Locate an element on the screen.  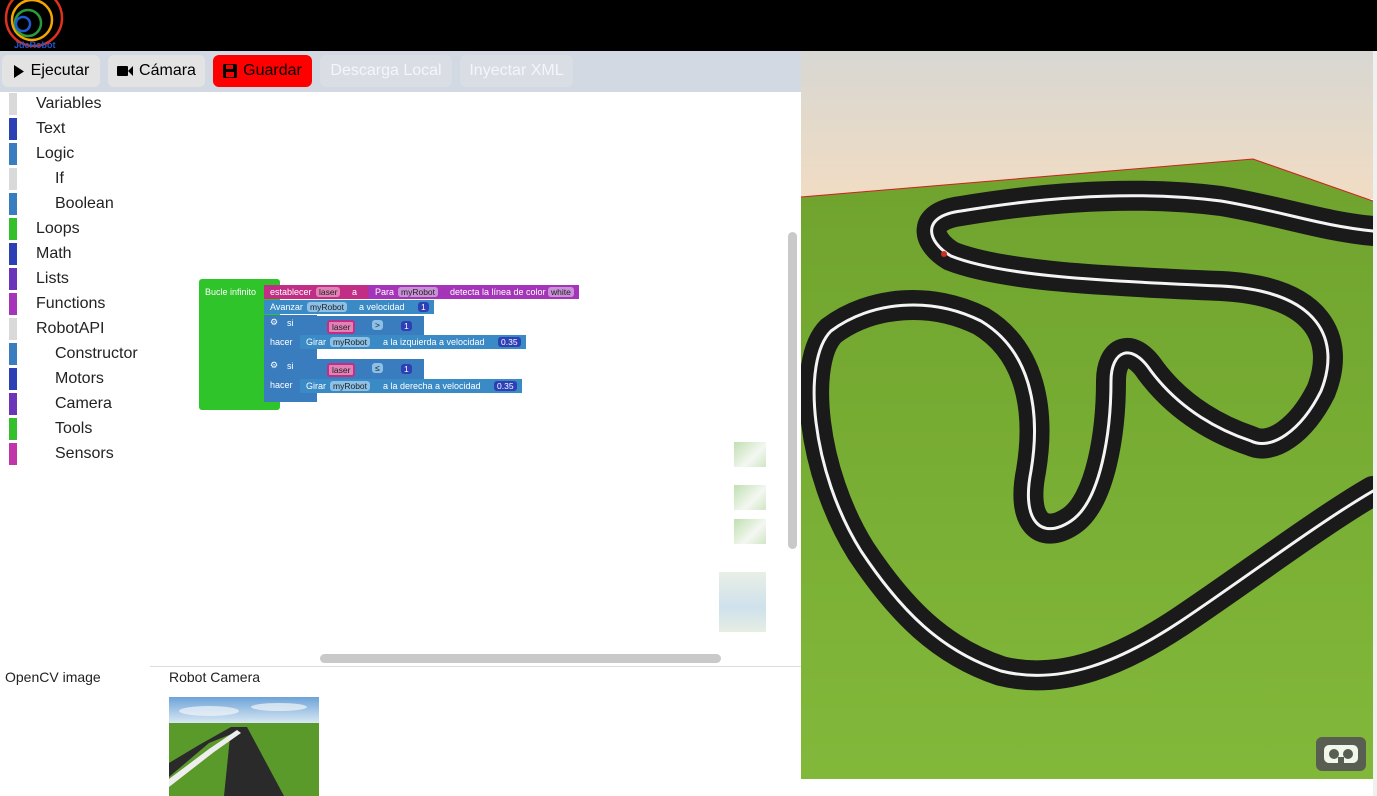
download-button-label: Descarga Local is located at coordinates (386, 70).